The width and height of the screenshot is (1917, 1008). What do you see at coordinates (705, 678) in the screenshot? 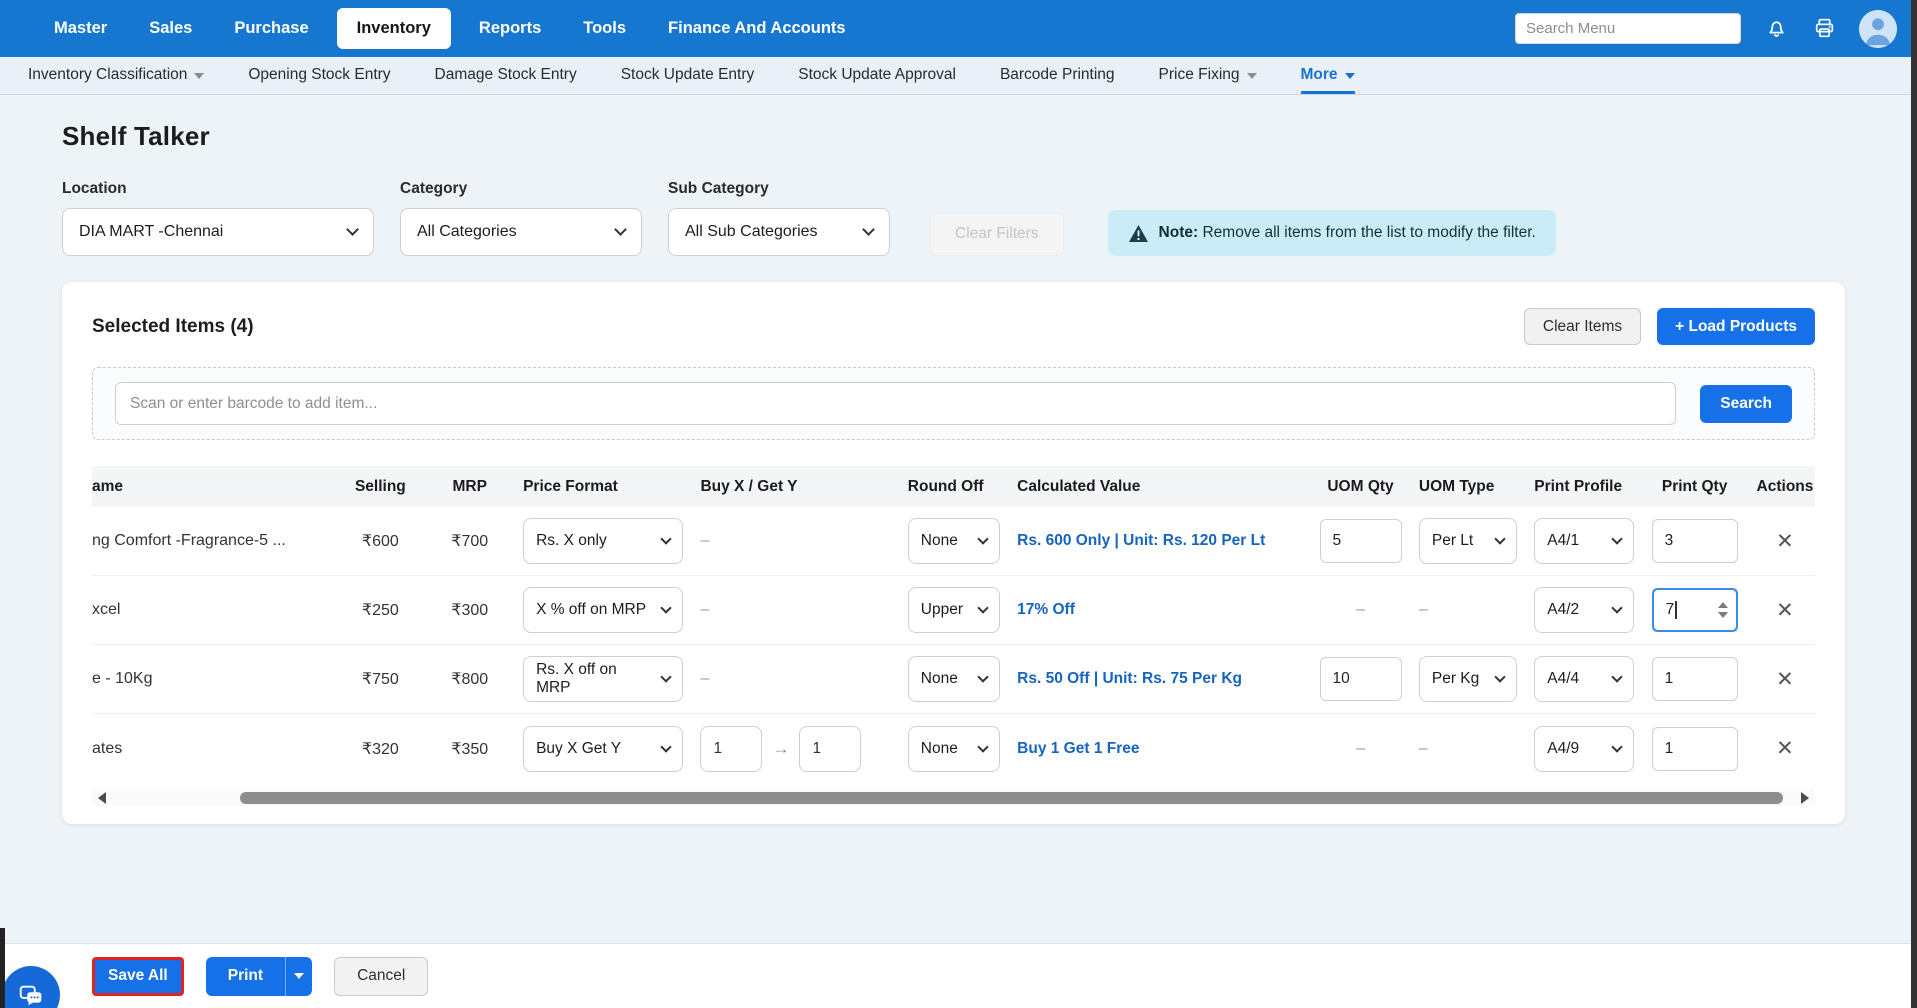
I see `empty-value: –` at bounding box center [705, 678].